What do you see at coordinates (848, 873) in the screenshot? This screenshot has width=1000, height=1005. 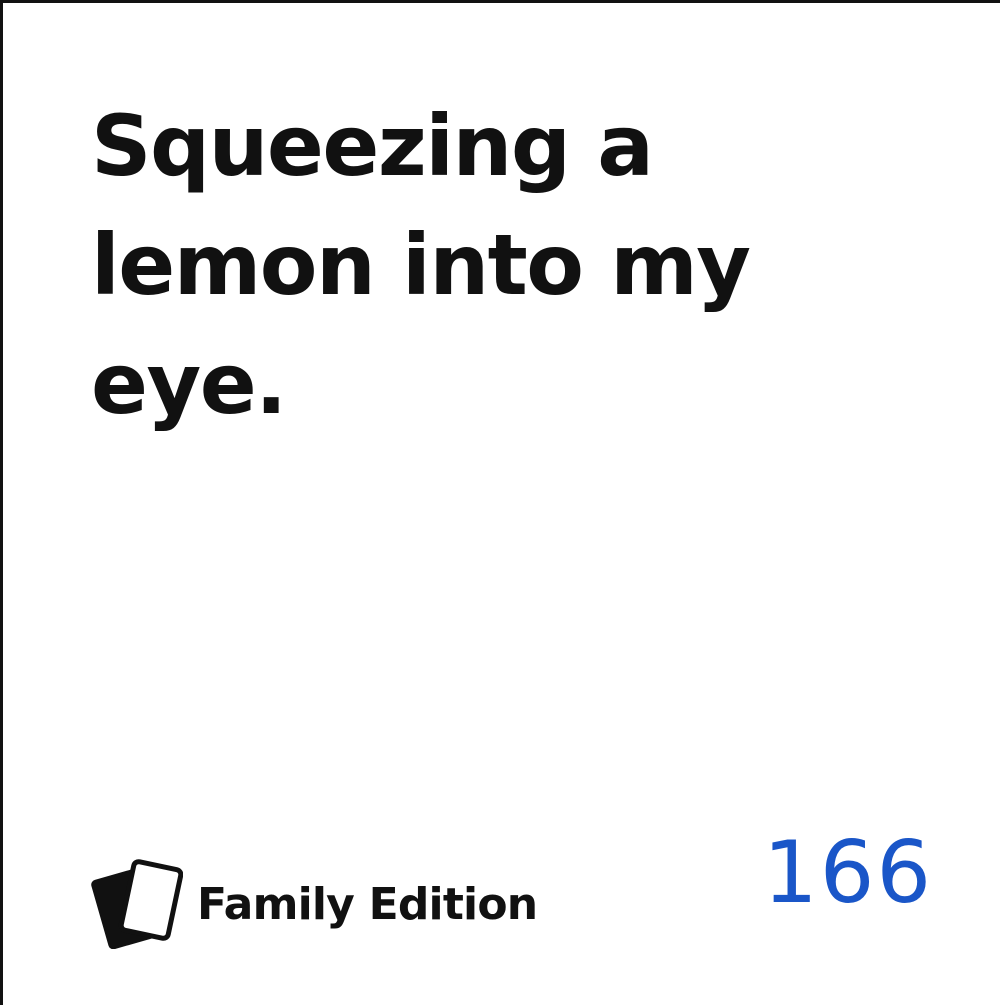 I see `card-number: 166` at bounding box center [848, 873].